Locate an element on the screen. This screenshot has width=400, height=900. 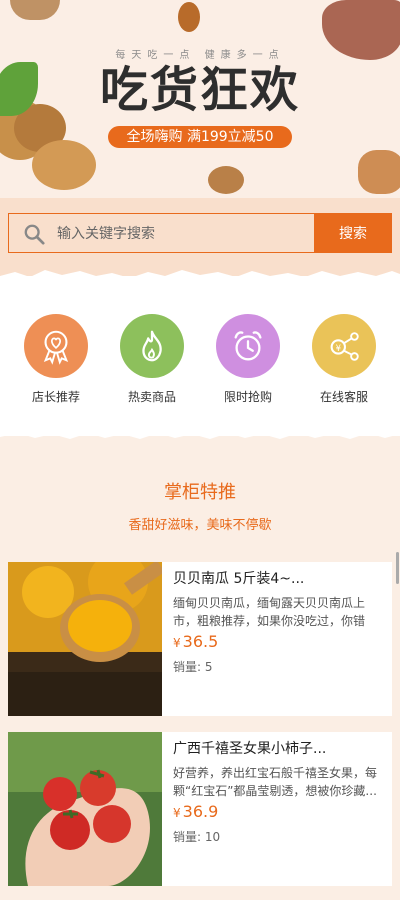
alarm-clock-icon is located at coordinates (248, 346).